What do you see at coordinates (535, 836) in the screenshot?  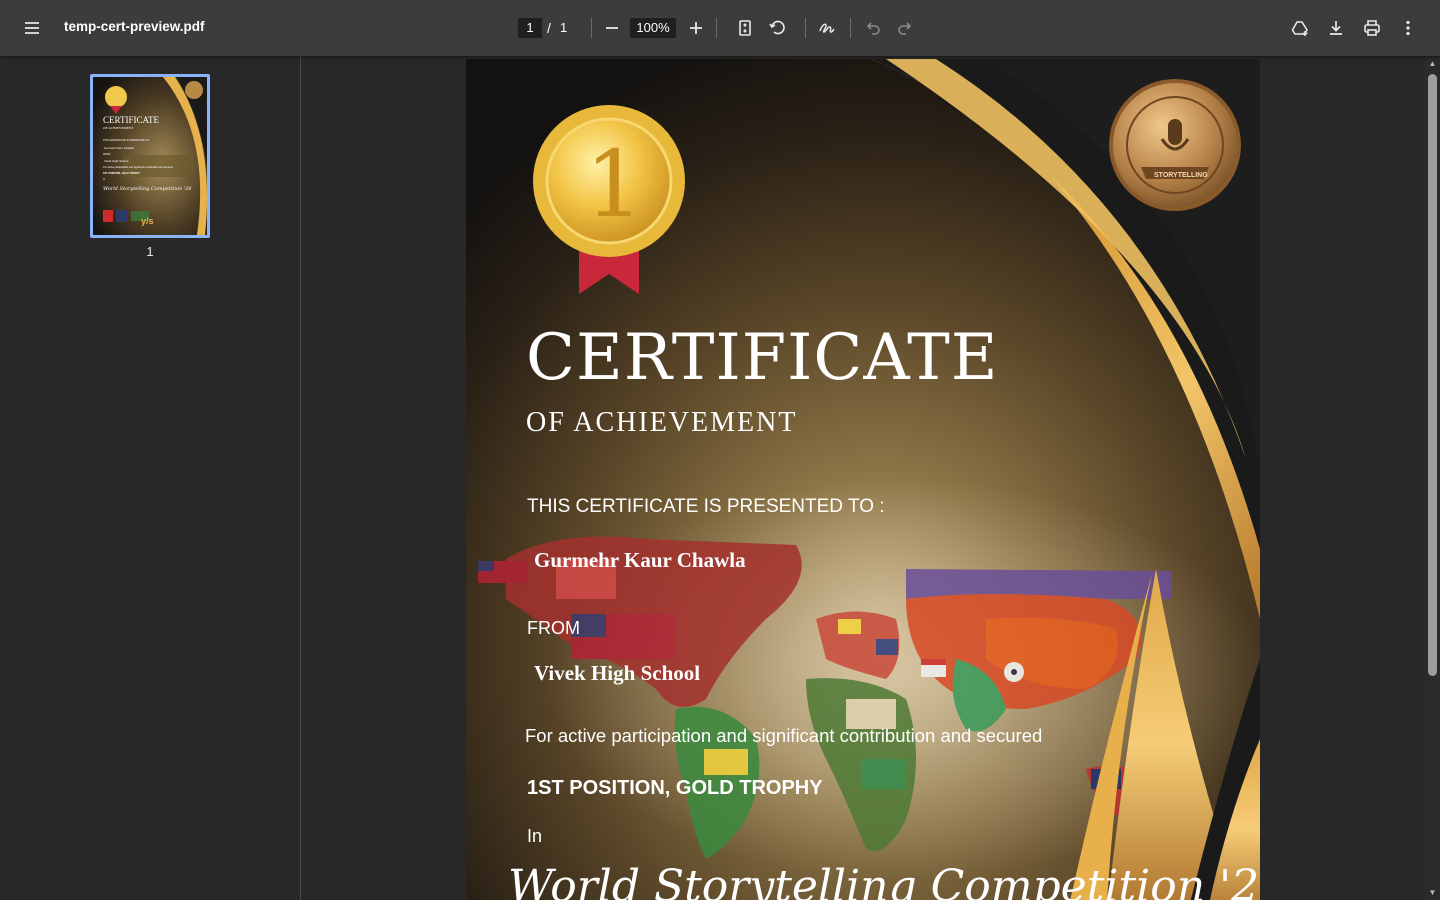 I see `in-label: In` at bounding box center [535, 836].